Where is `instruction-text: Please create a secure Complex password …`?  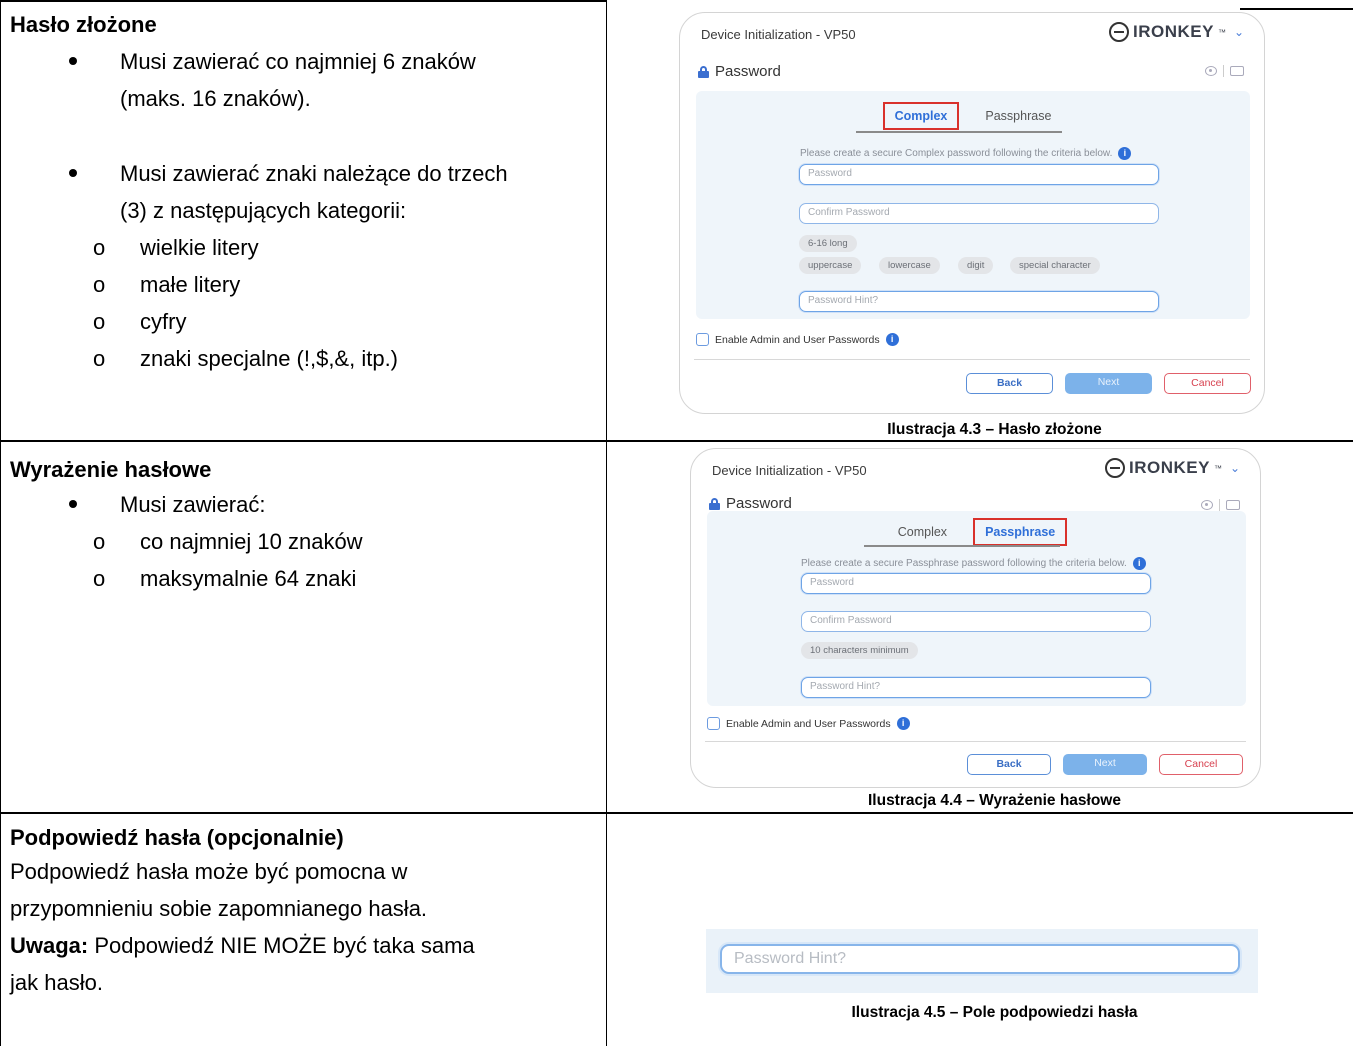
instruction-text: Please create a secure Complex password … is located at coordinates (966, 153).